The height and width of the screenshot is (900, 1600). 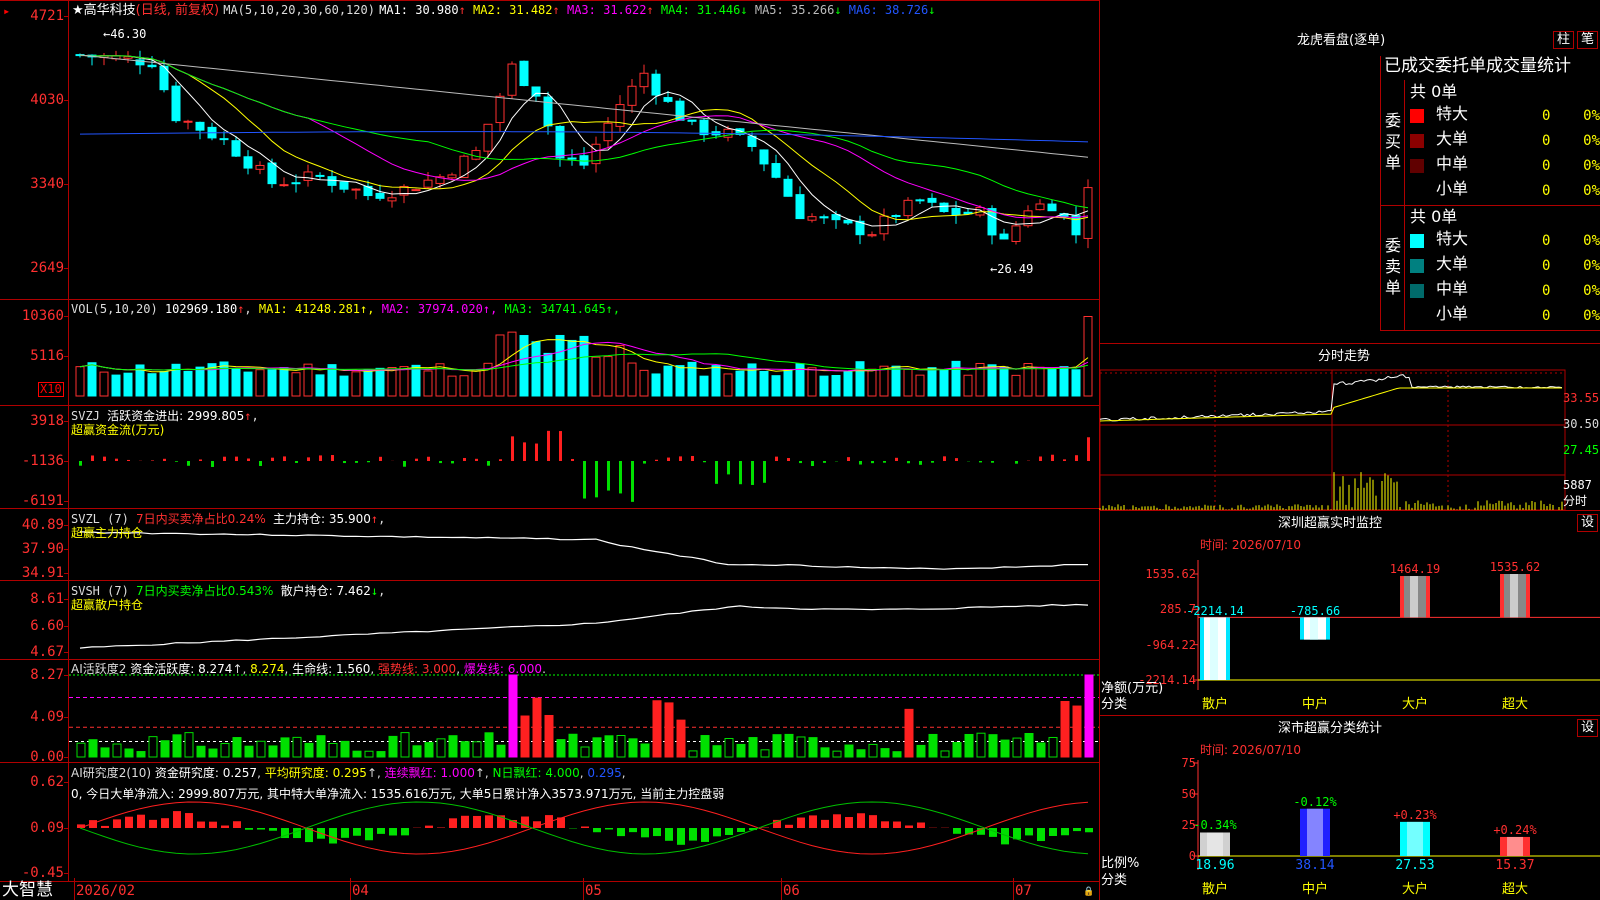 I want to click on menu-marker-icon: ▸, so click(x=6, y=11).